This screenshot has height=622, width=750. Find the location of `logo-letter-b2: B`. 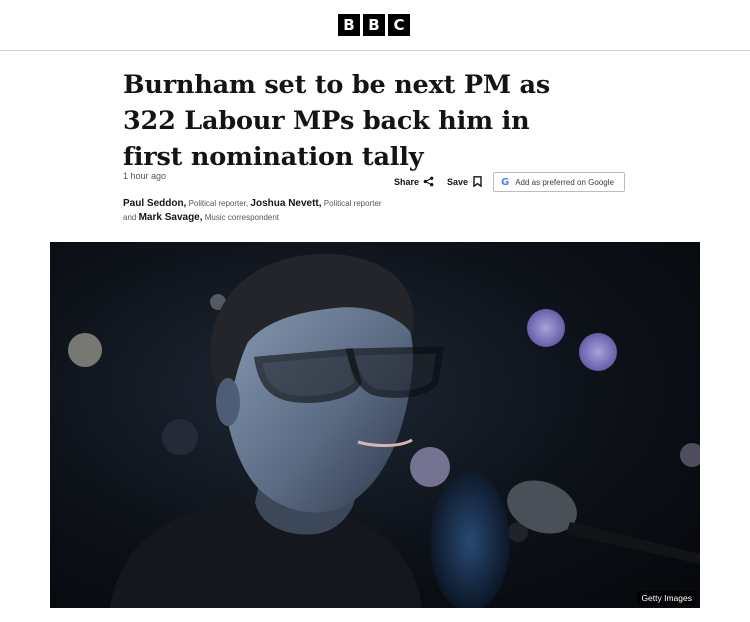

logo-letter-b2: B is located at coordinates (374, 25).